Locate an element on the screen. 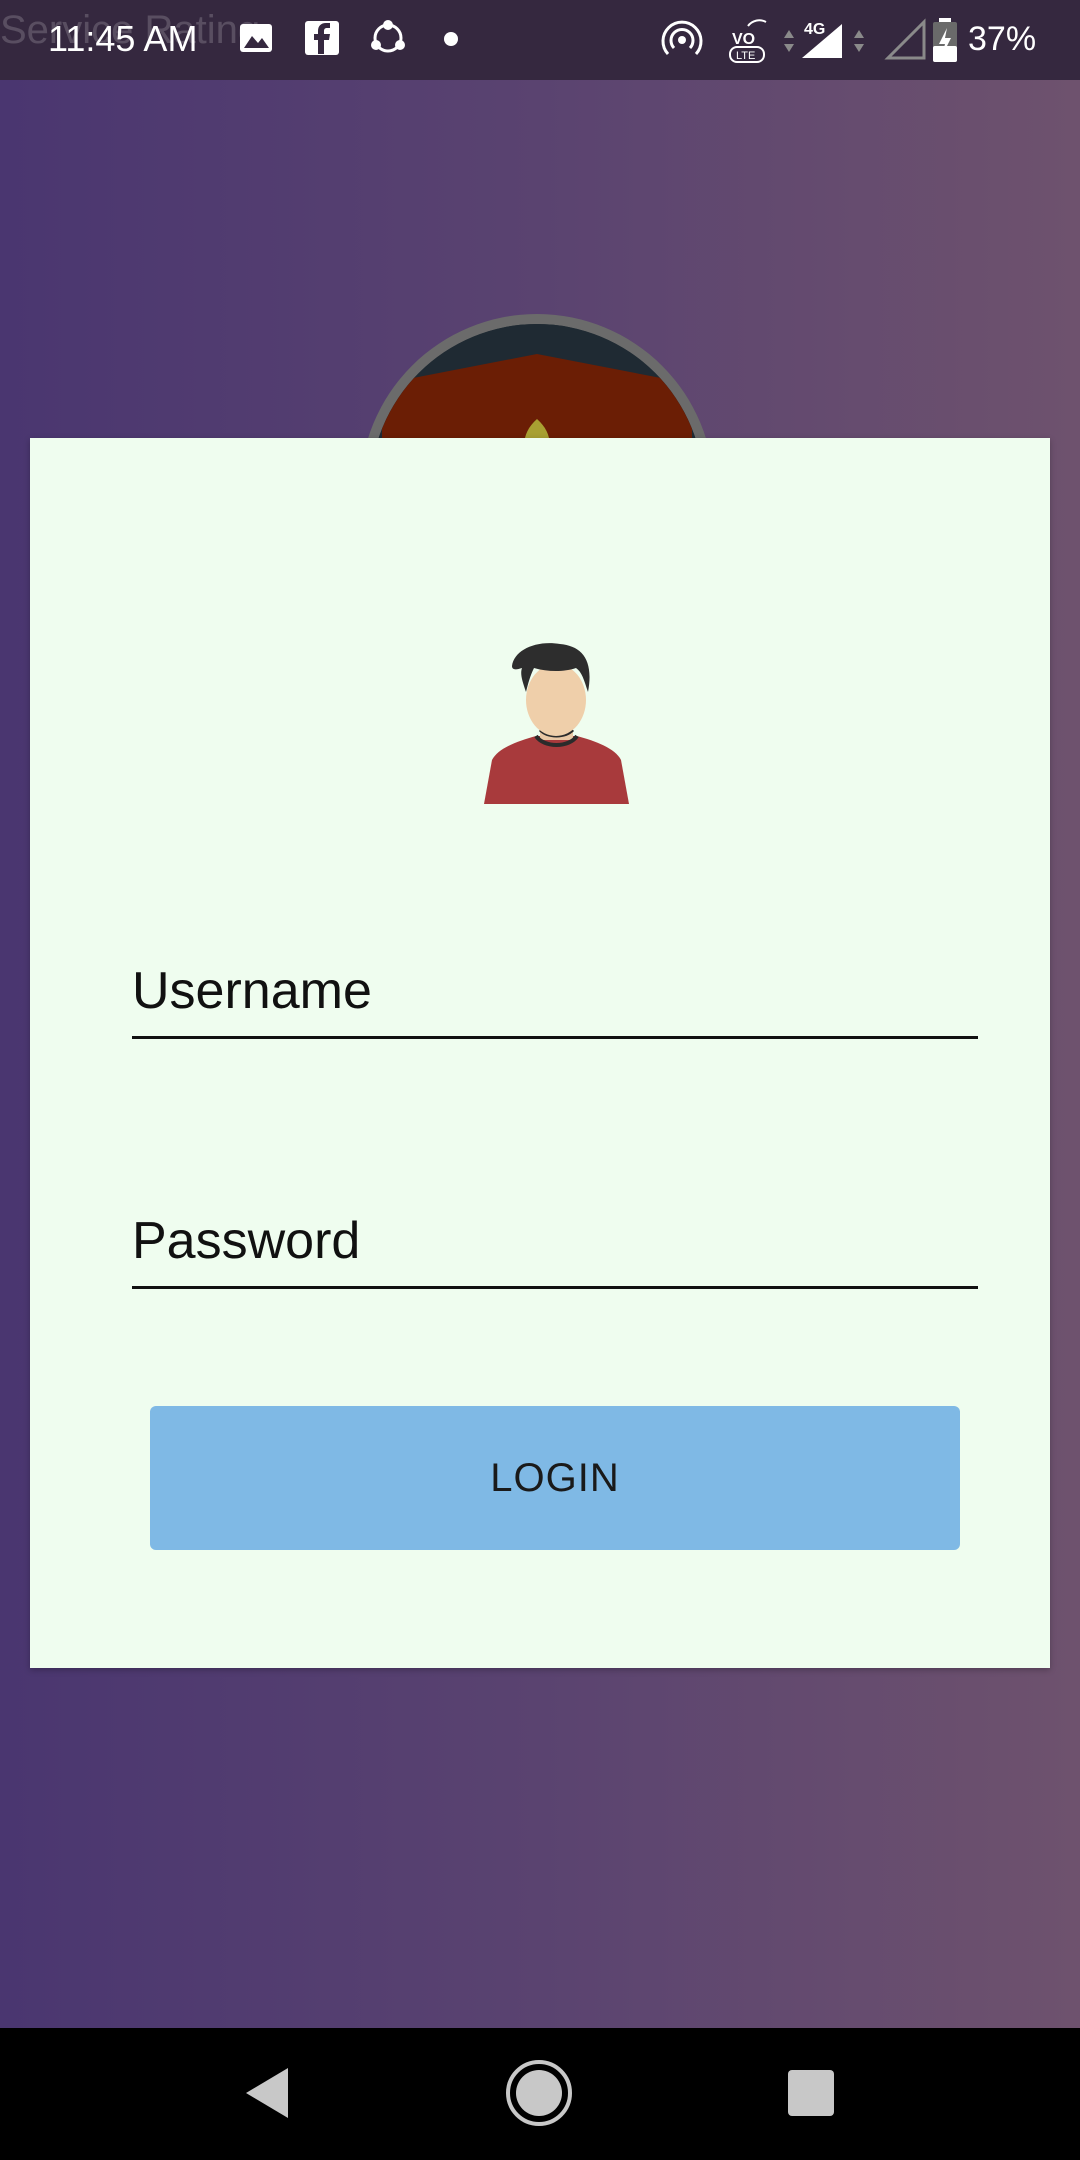 The width and height of the screenshot is (1080, 2160). user-avatar-icon is located at coordinates (556, 723).